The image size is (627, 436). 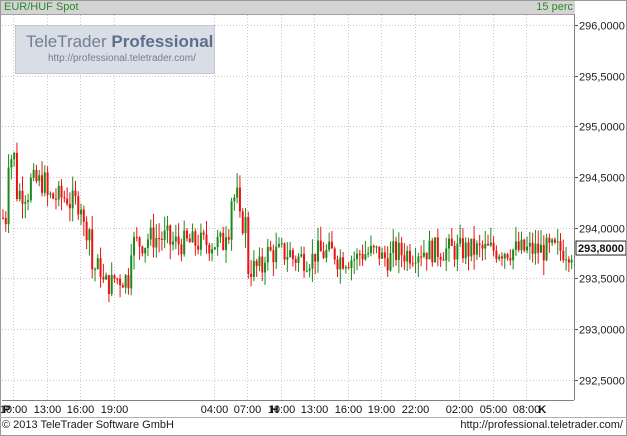 I want to click on x-tick-label: 13:00, so click(x=48, y=410).